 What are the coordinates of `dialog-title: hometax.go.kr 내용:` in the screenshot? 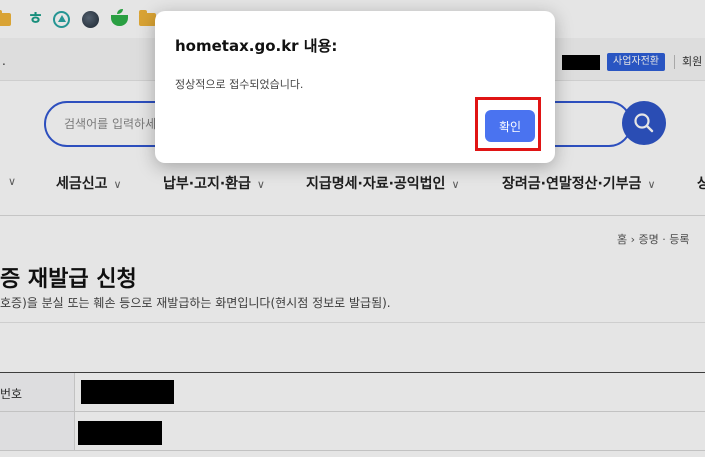 It's located at (256, 46).